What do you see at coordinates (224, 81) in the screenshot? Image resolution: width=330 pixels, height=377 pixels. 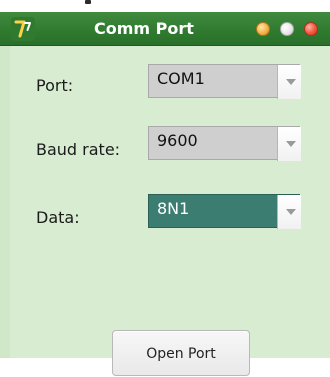 I see `port-select: COM1` at bounding box center [224, 81].